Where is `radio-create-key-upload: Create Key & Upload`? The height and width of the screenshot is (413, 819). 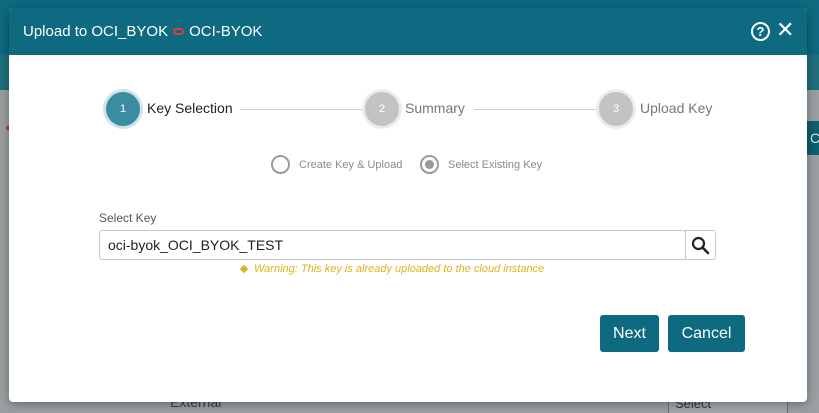 radio-create-key-upload: Create Key & Upload is located at coordinates (336, 164).